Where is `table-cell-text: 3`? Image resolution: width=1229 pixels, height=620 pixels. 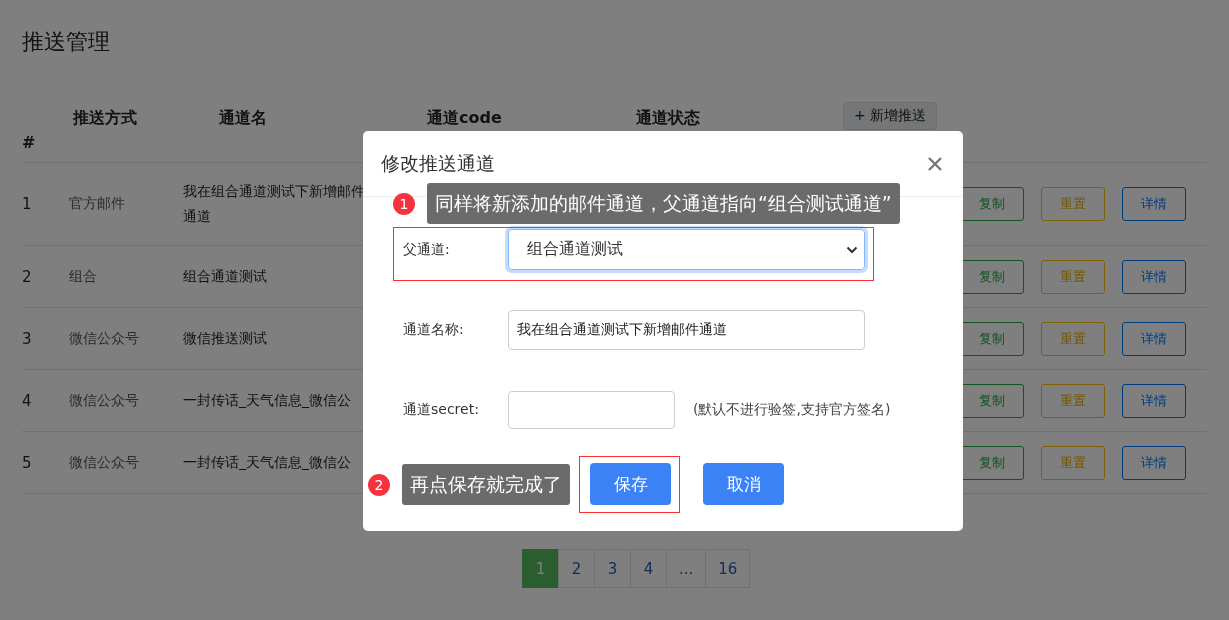 table-cell-text: 3 is located at coordinates (27, 338).